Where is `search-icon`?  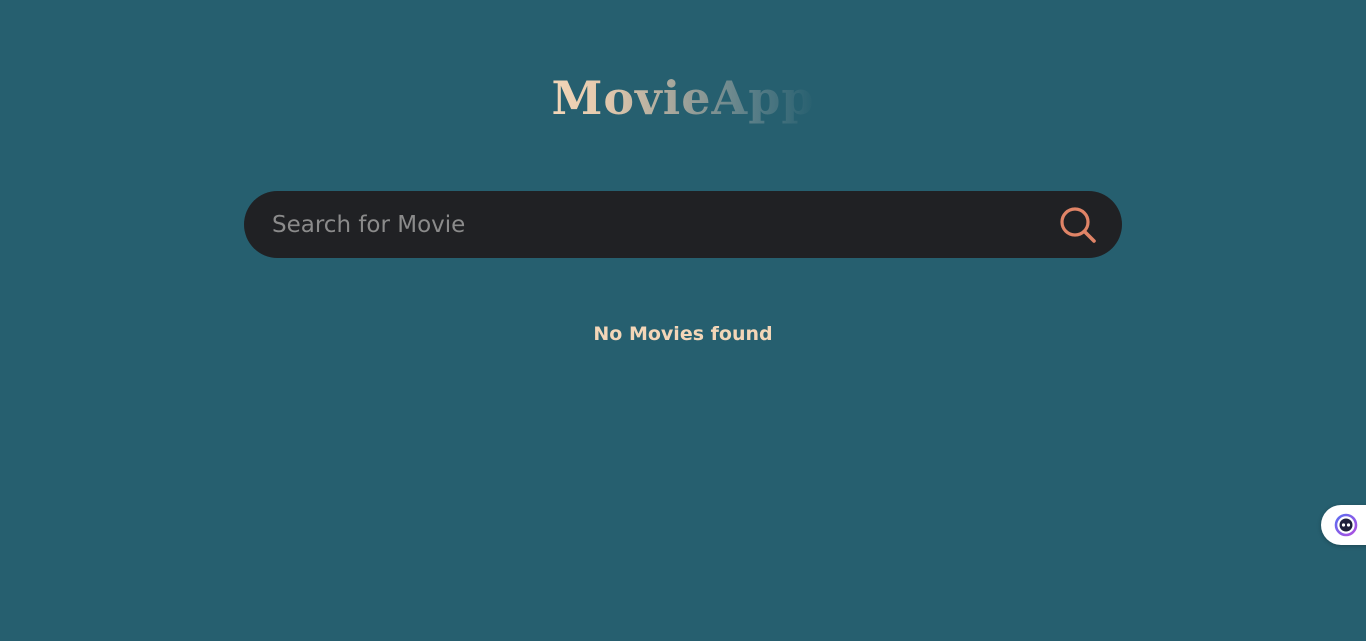
search-icon is located at coordinates (1078, 225).